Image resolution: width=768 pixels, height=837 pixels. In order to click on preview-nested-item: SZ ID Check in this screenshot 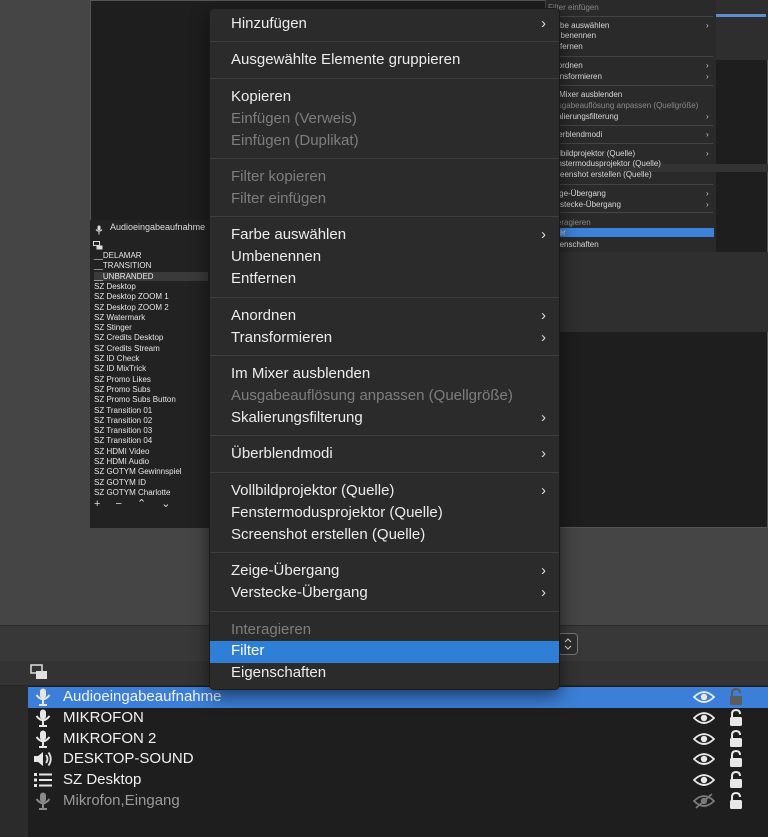, I will do `click(117, 358)`.